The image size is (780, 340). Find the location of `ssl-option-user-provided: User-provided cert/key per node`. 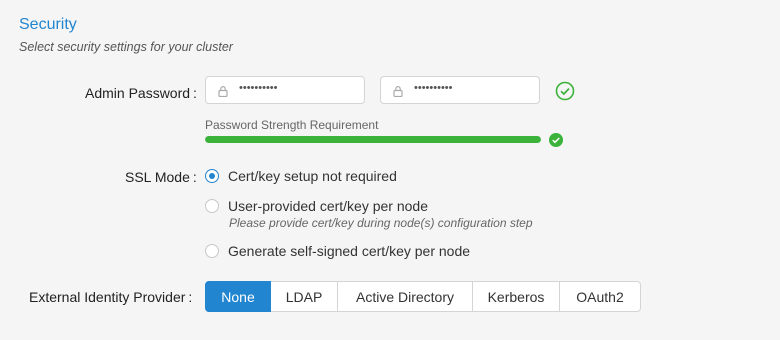

ssl-option-user-provided: User-provided cert/key per node is located at coordinates (316, 206).